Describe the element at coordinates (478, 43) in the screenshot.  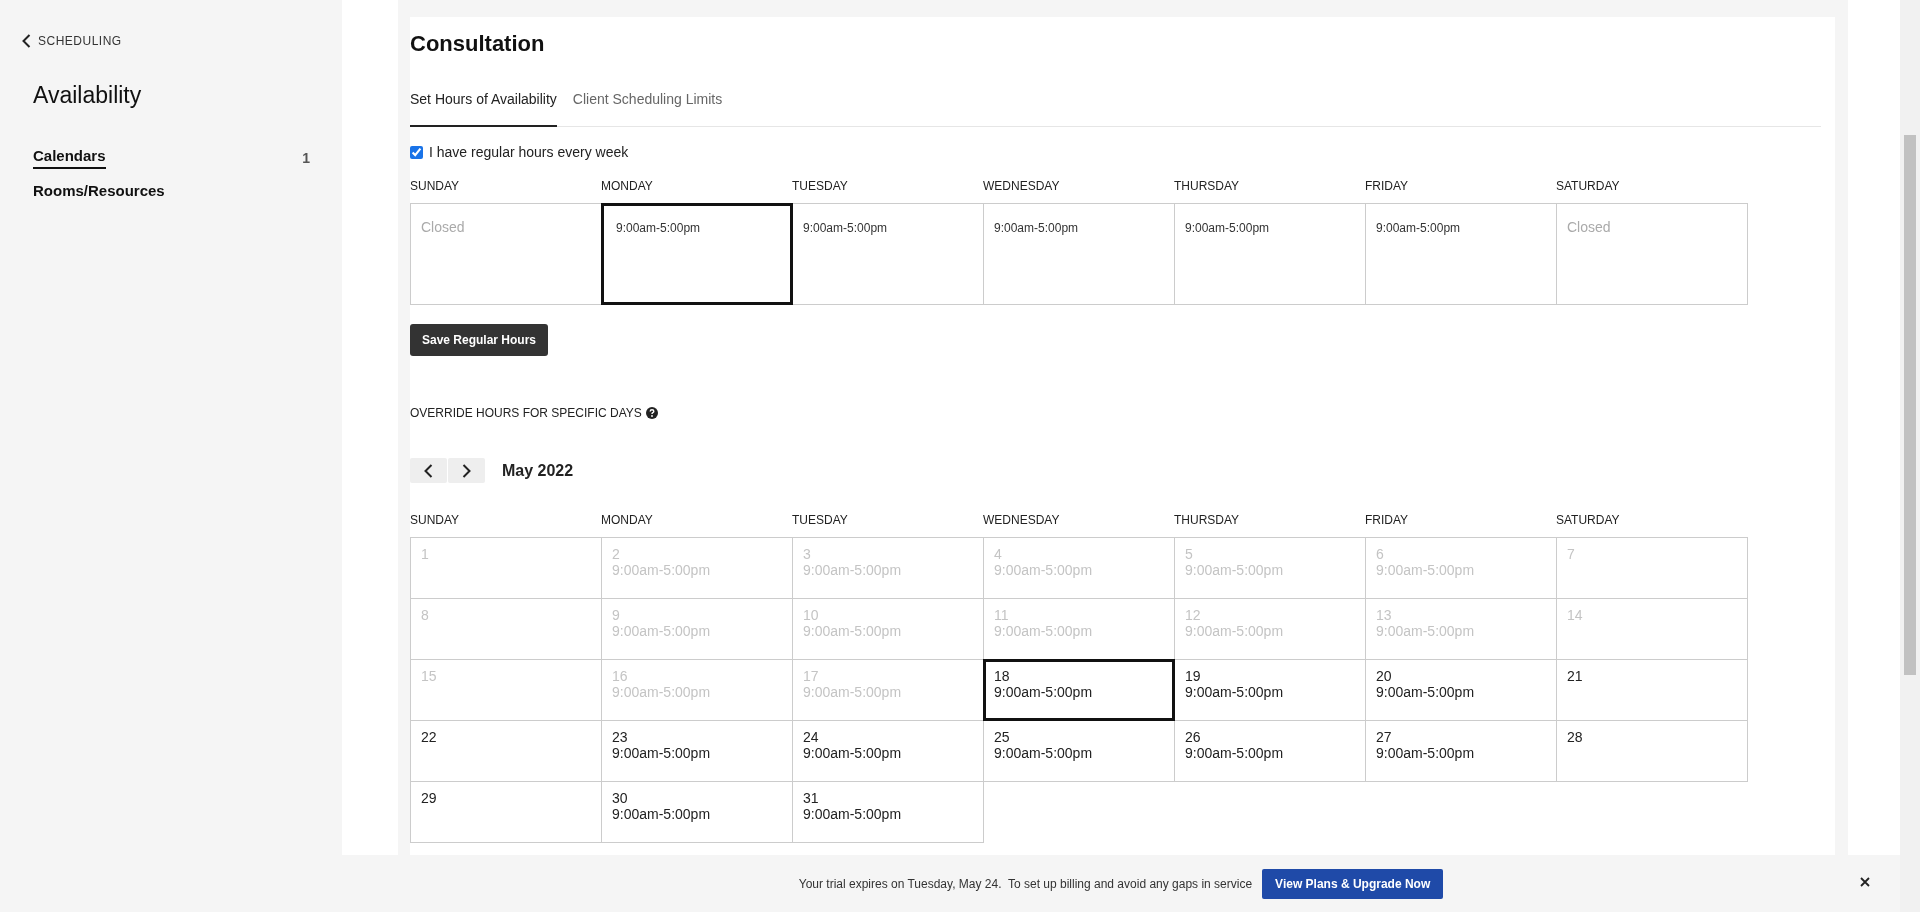
I see `page-title: Consultation` at that location.